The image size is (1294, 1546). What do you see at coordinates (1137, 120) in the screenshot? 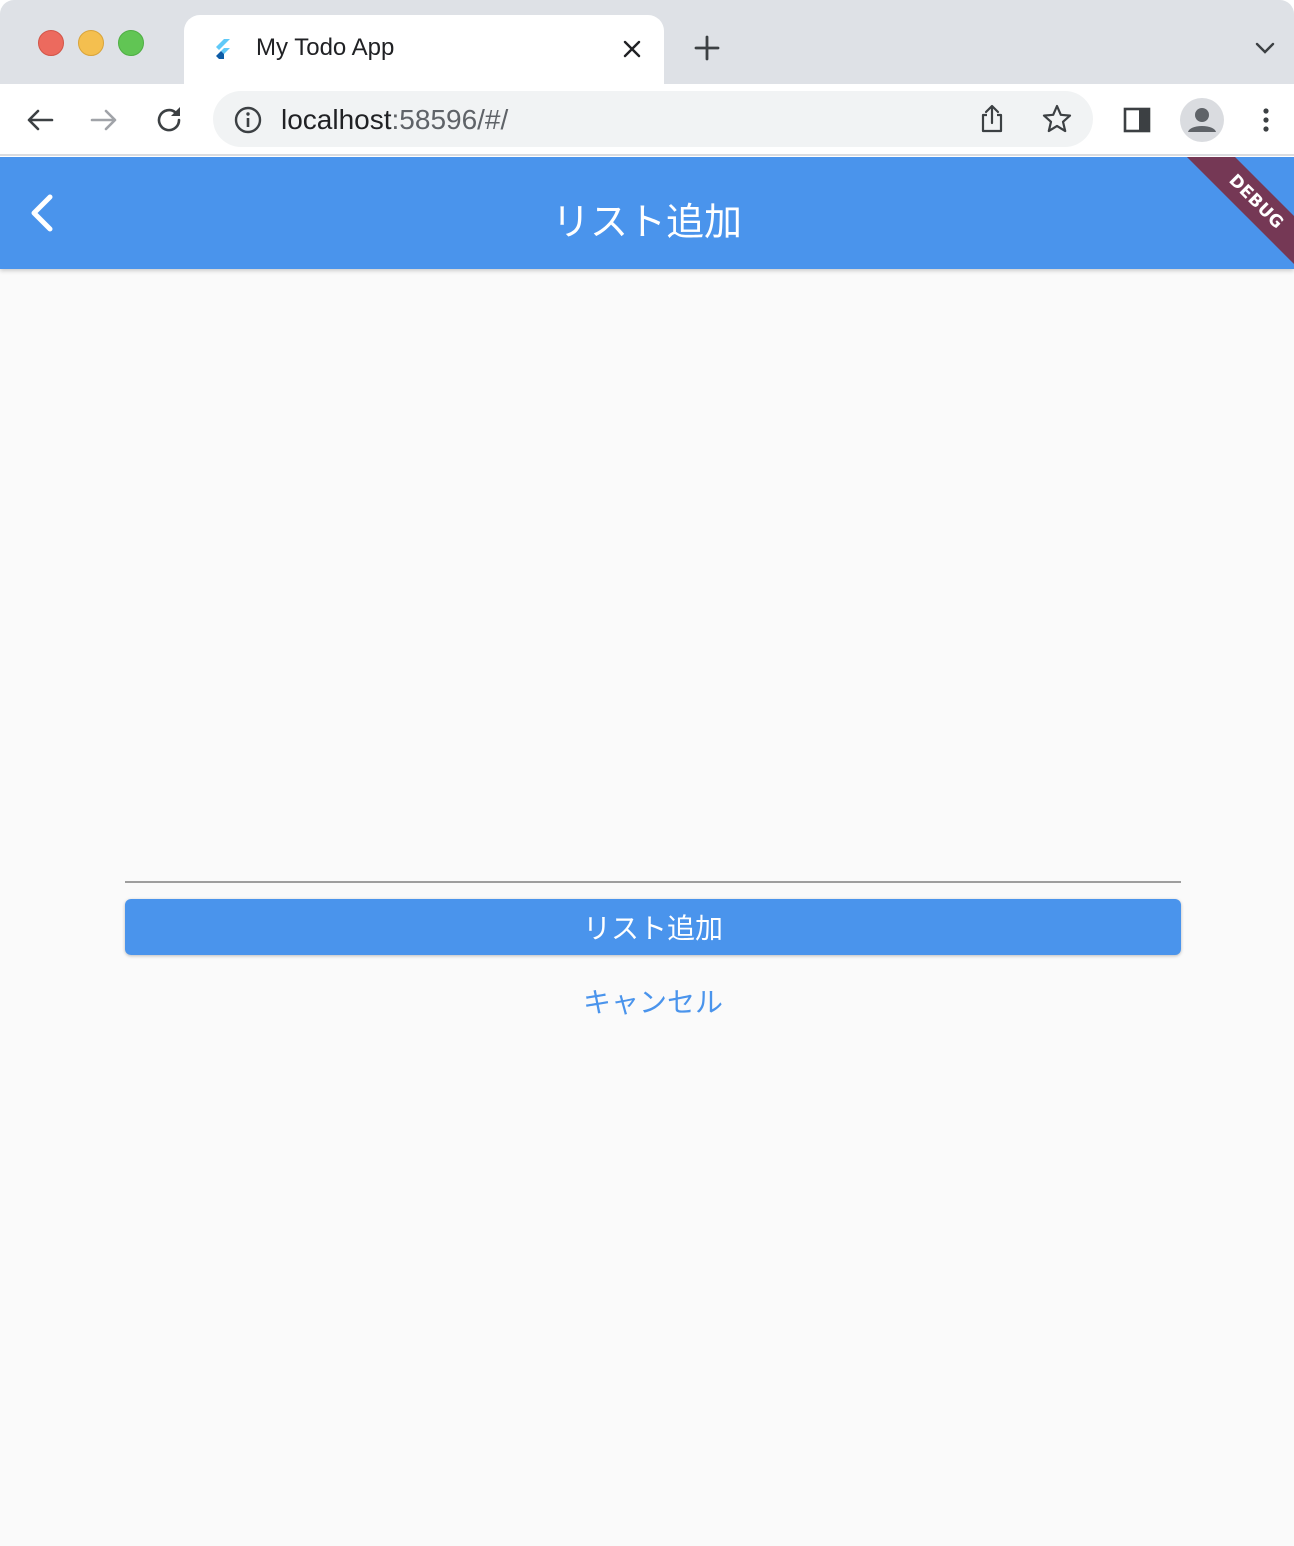
I see `side-panel-icon` at bounding box center [1137, 120].